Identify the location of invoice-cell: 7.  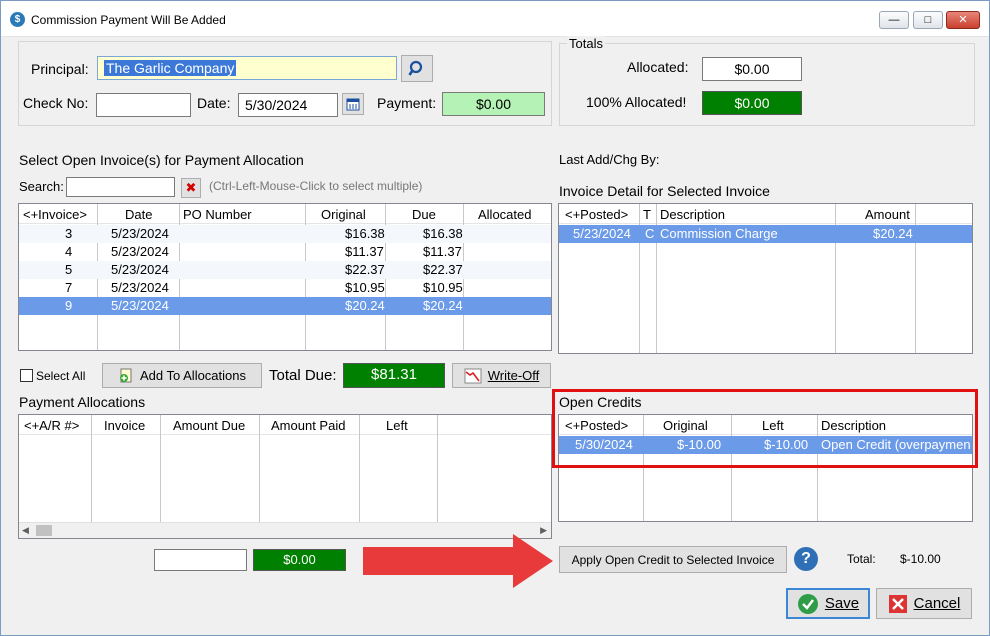
(69, 287).